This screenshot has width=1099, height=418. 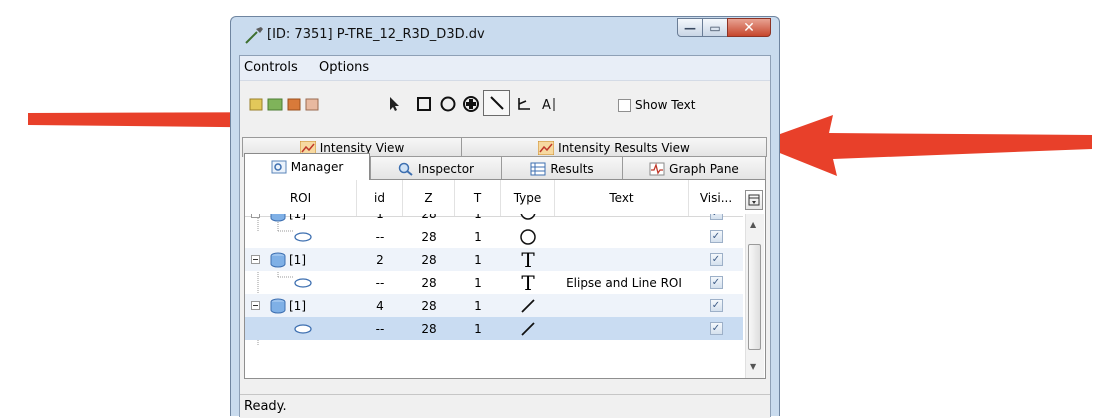 What do you see at coordinates (271, 67) in the screenshot?
I see `menu-controls: Controls` at bounding box center [271, 67].